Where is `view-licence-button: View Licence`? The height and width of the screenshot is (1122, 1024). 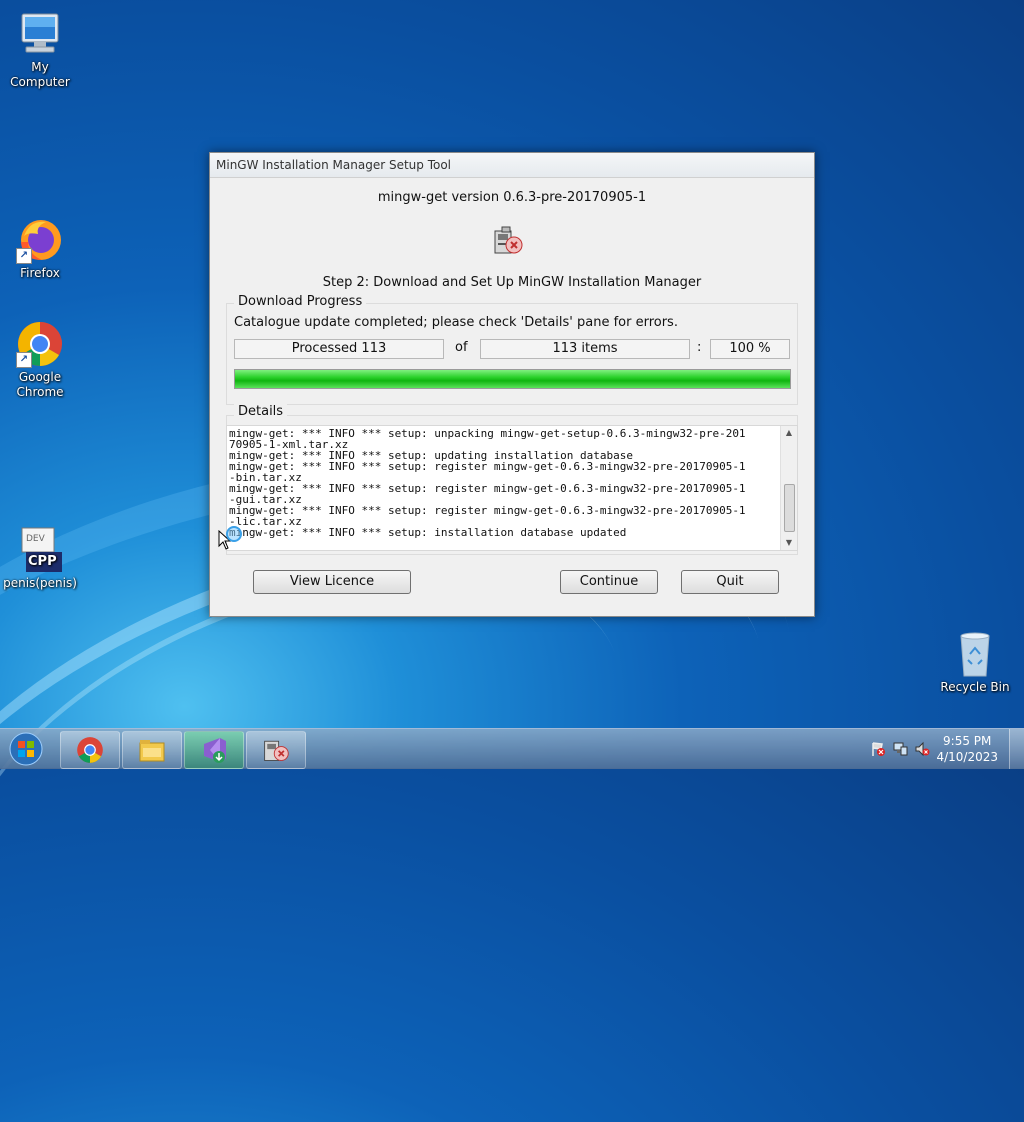 view-licence-button: View Licence is located at coordinates (332, 582).